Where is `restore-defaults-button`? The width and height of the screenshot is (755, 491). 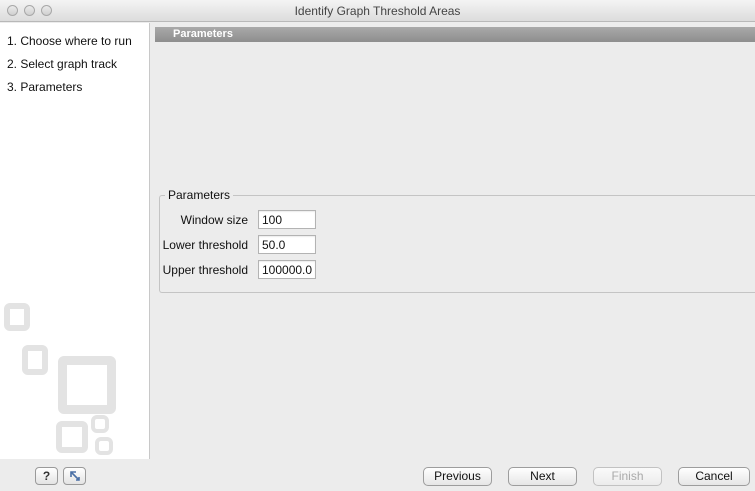 restore-defaults-button is located at coordinates (74, 476).